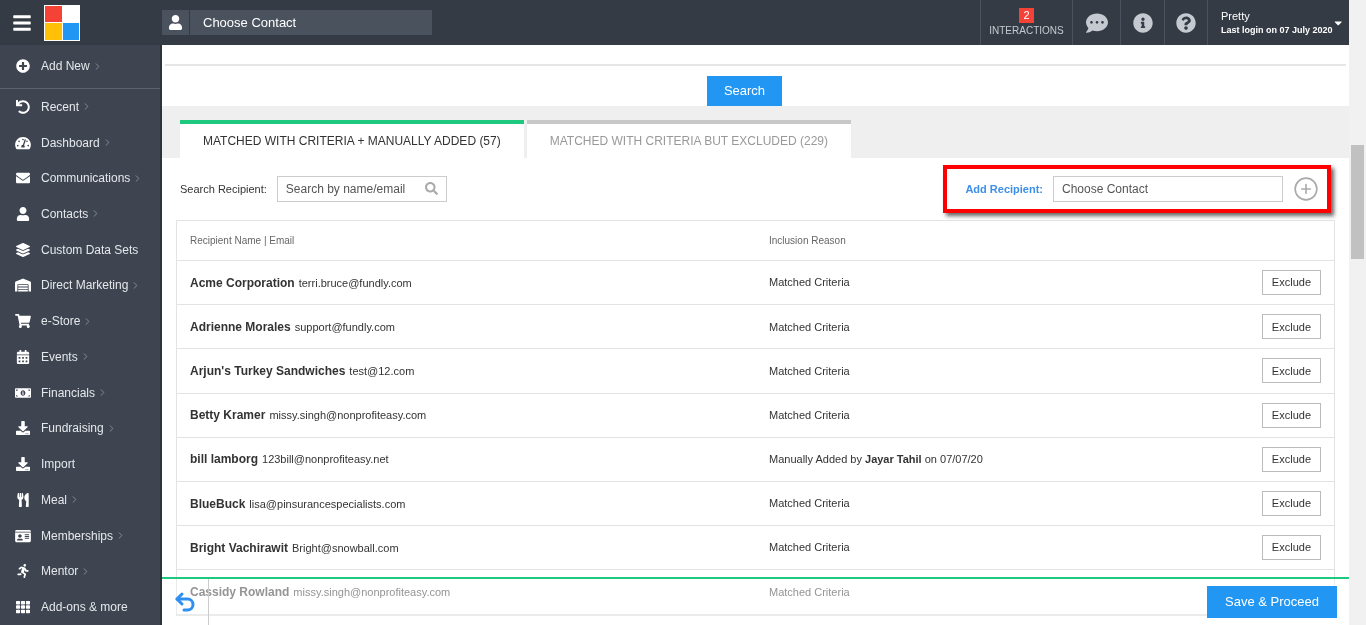 The height and width of the screenshot is (625, 1366). What do you see at coordinates (807, 241) in the screenshot?
I see `column-header: Inclusion Reason` at bounding box center [807, 241].